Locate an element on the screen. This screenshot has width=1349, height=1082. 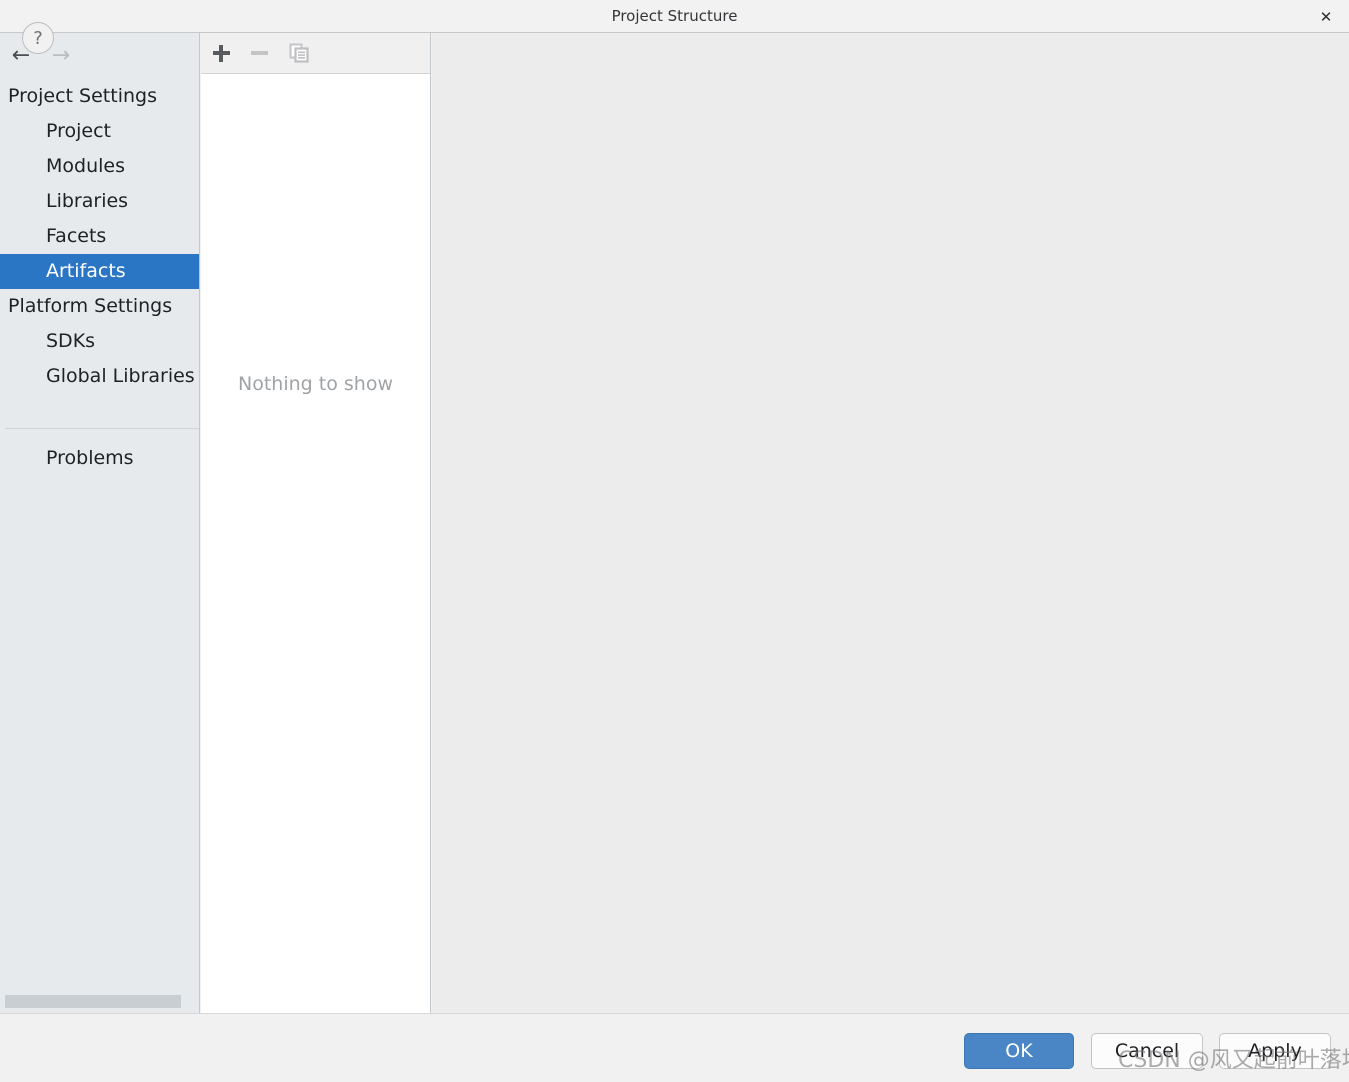
sidebar-item-libraries: Libraries is located at coordinates (99, 201).